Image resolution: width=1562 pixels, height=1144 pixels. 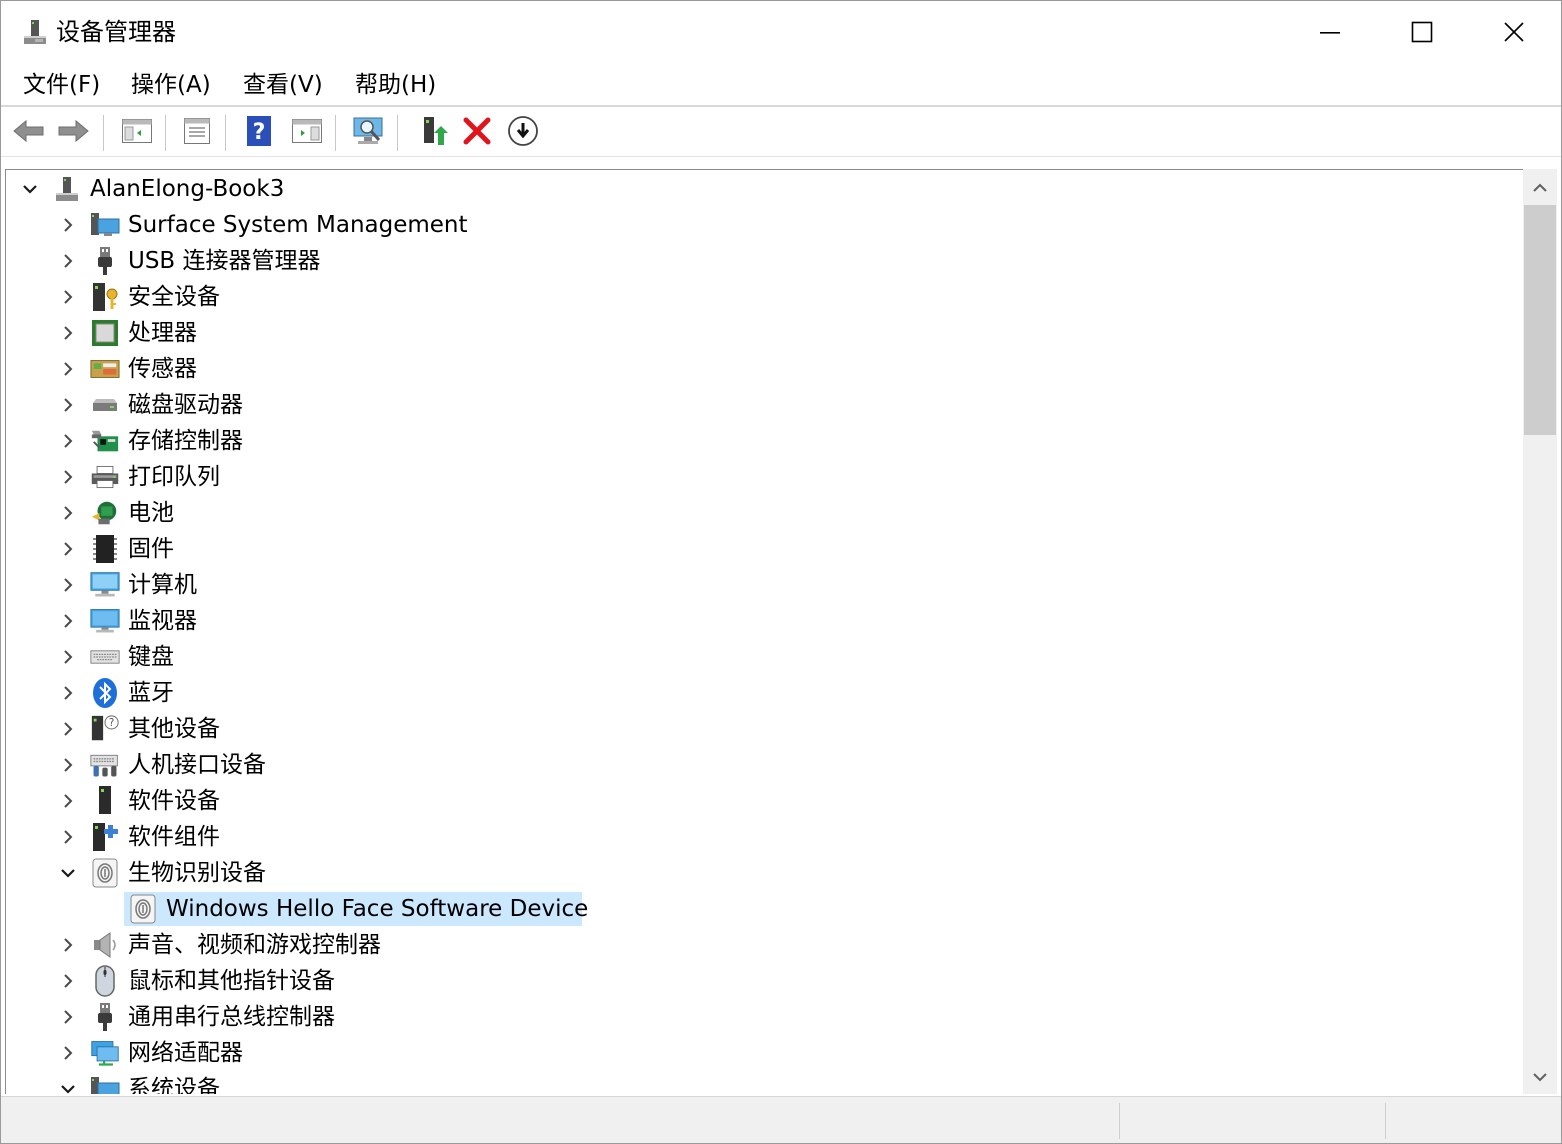 I want to click on tree-category: ? 其他设备, so click(x=764, y=729).